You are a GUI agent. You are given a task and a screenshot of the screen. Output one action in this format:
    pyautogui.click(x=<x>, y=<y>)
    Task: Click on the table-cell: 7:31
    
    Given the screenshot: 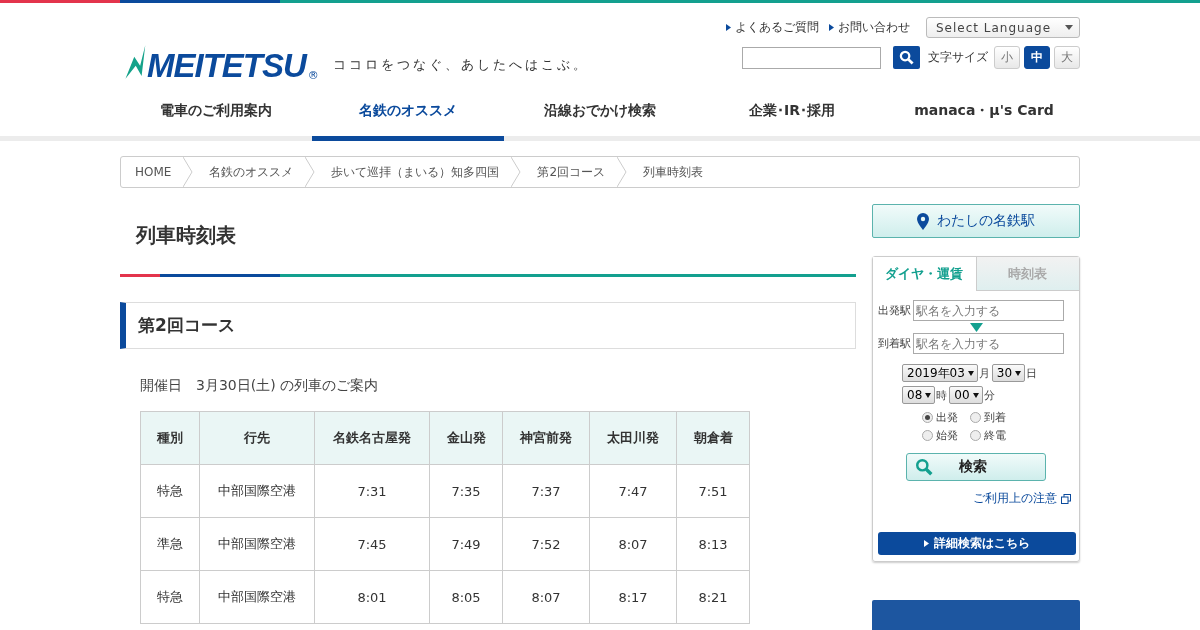 What is the action you would take?
    pyautogui.click(x=372, y=491)
    